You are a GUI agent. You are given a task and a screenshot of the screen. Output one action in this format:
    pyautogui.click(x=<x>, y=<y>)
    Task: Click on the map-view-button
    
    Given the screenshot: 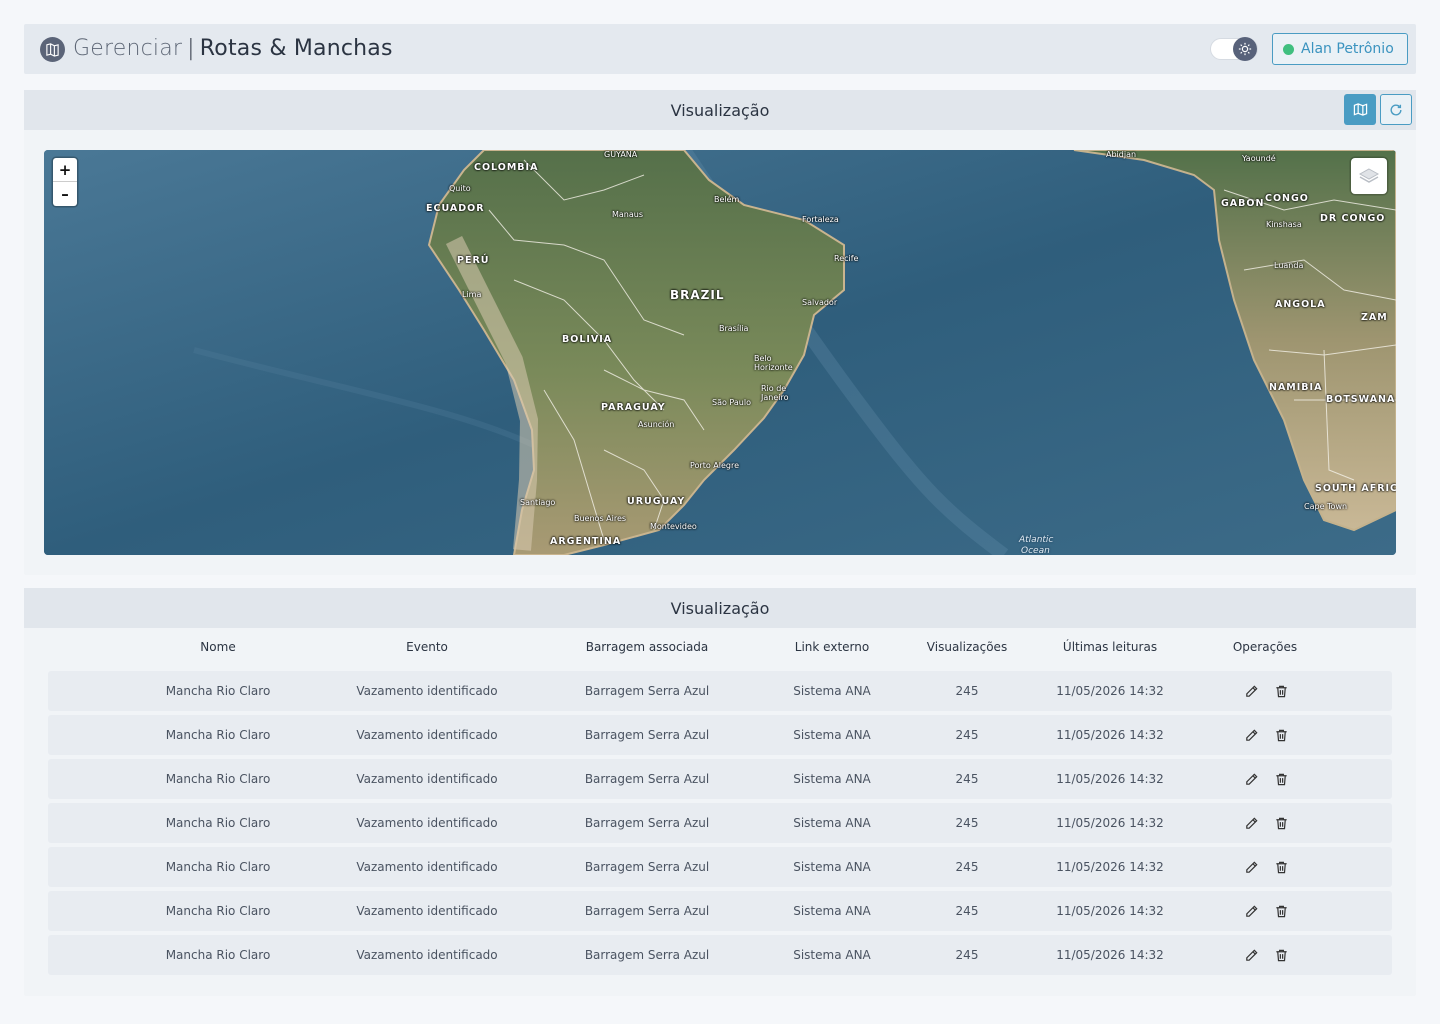 What is the action you would take?
    pyautogui.click(x=1360, y=109)
    